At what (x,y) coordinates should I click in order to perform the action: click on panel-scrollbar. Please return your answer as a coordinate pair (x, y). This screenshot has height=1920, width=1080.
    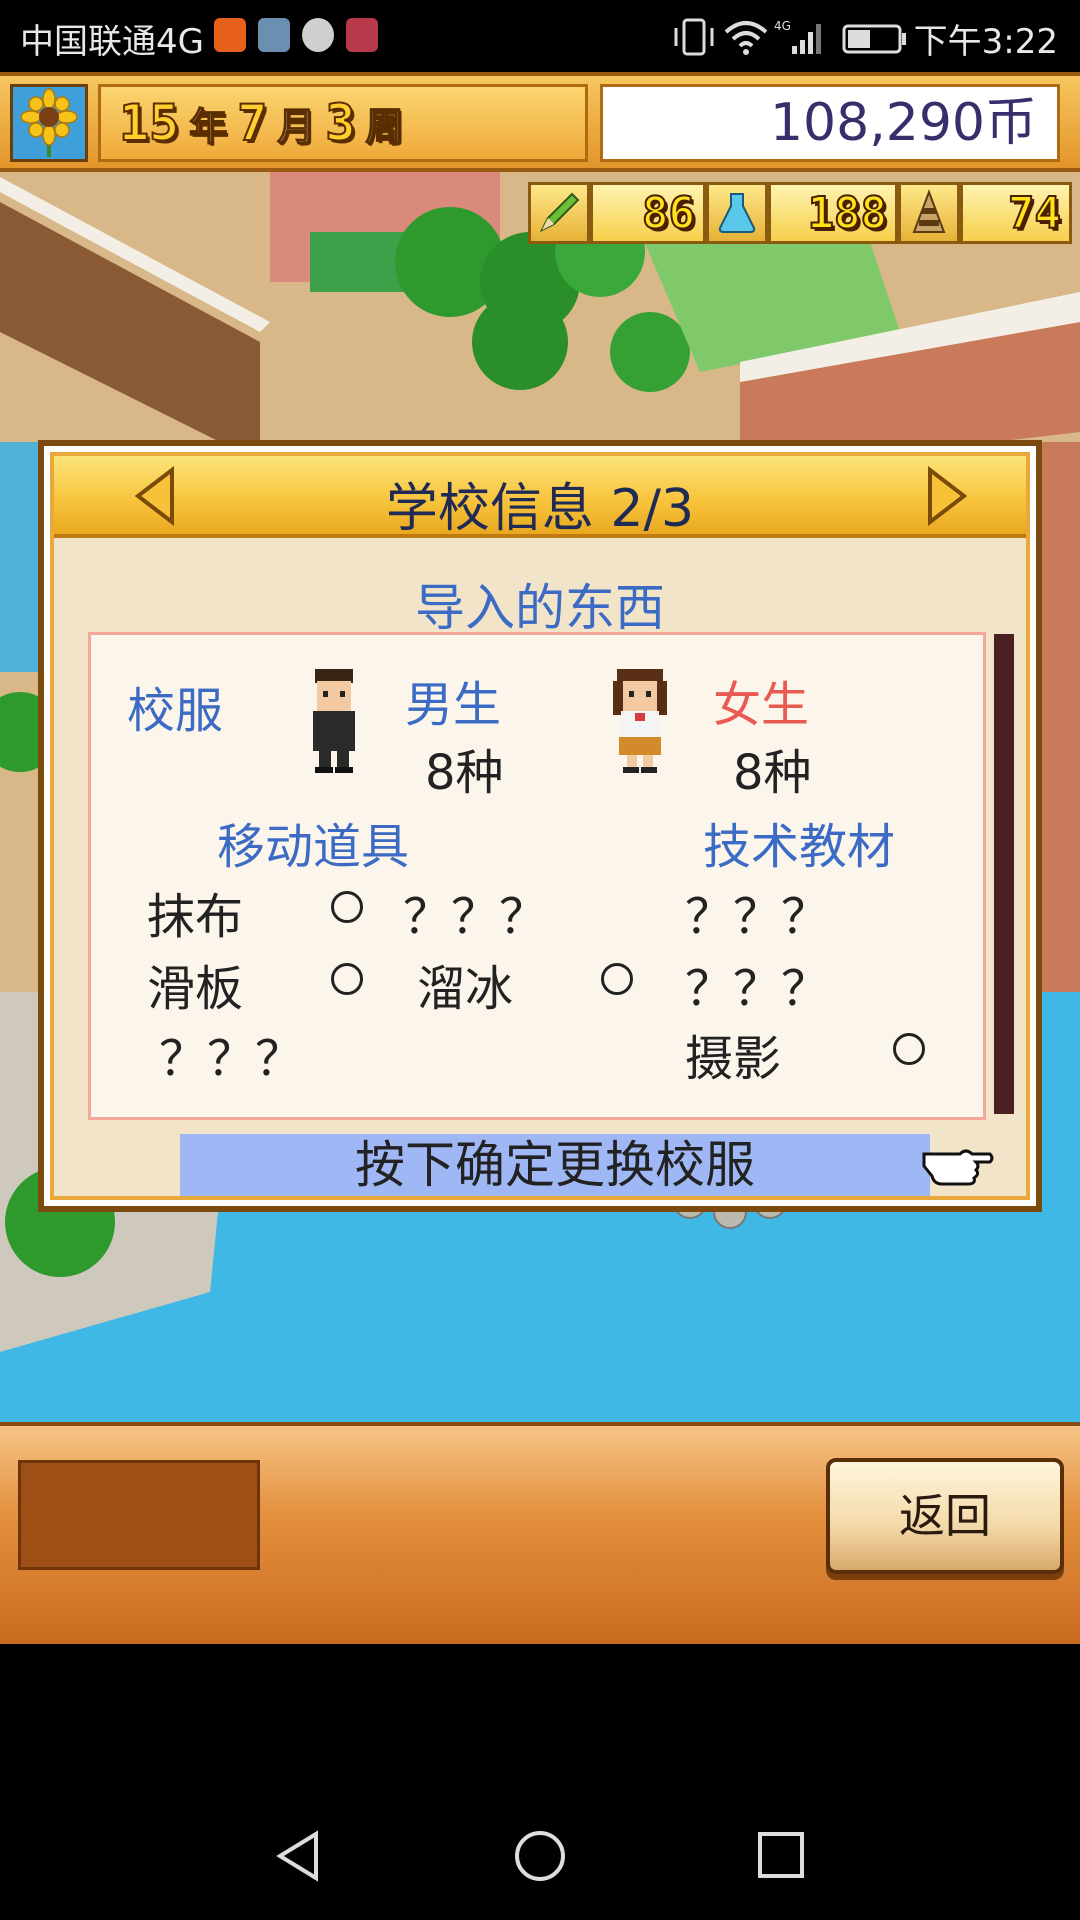
    Looking at the image, I should click on (1004, 874).